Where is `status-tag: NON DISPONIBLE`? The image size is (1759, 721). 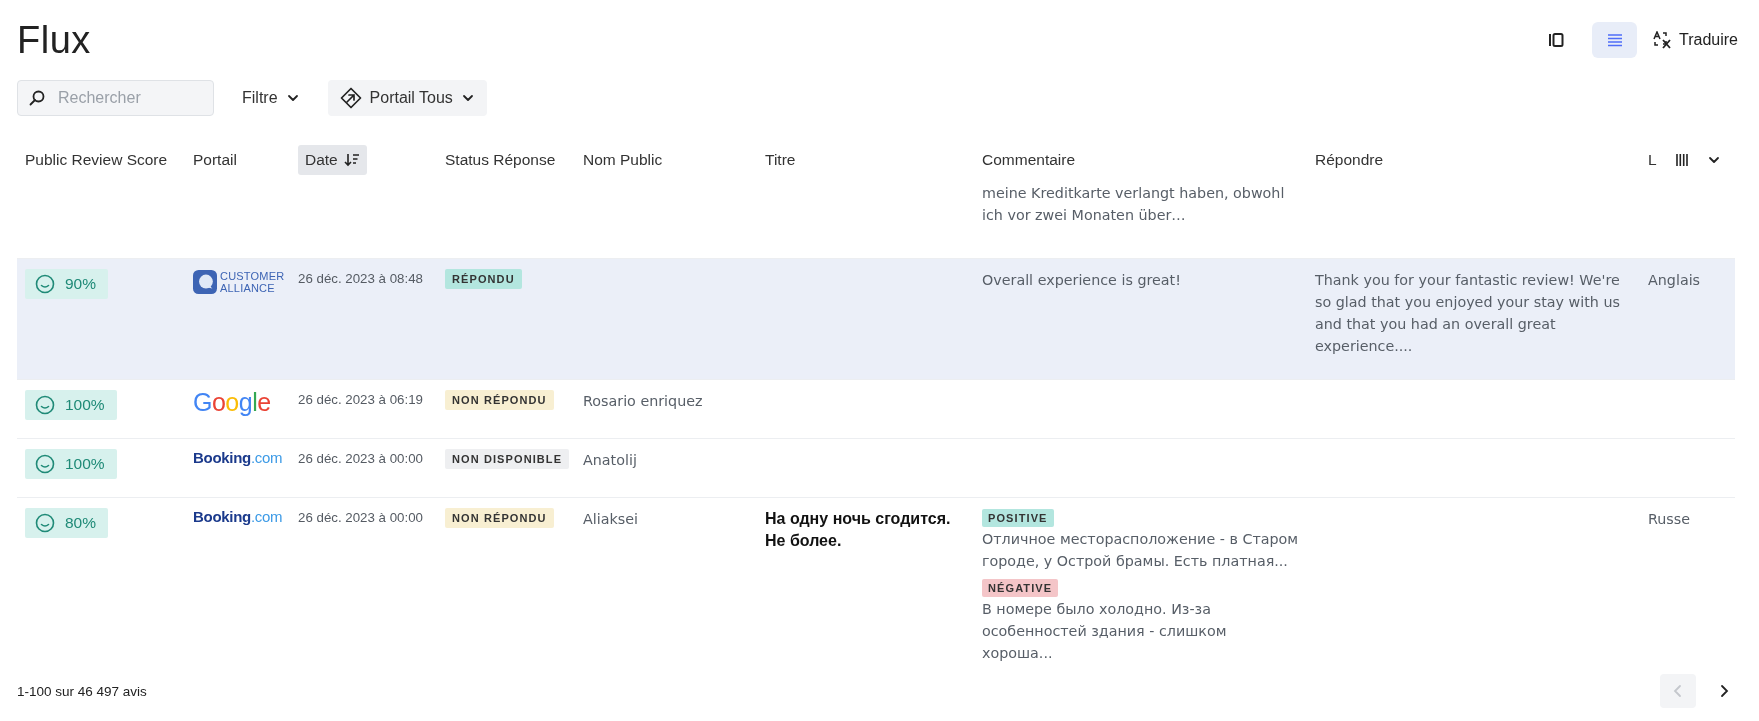 status-tag: NON DISPONIBLE is located at coordinates (507, 459).